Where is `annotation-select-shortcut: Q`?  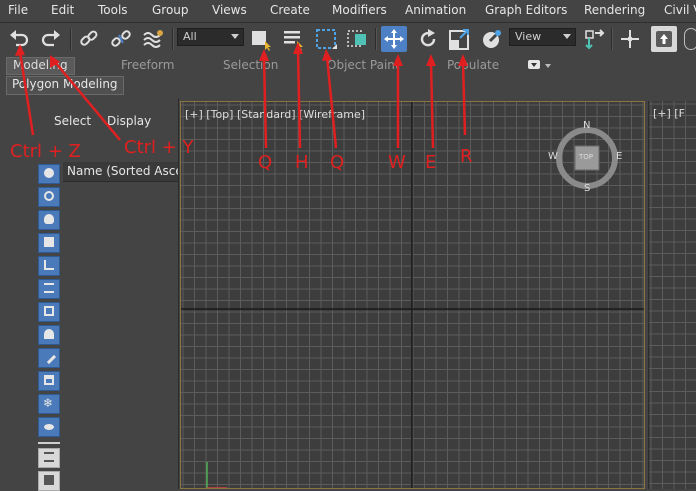
annotation-select-shortcut: Q is located at coordinates (265, 162).